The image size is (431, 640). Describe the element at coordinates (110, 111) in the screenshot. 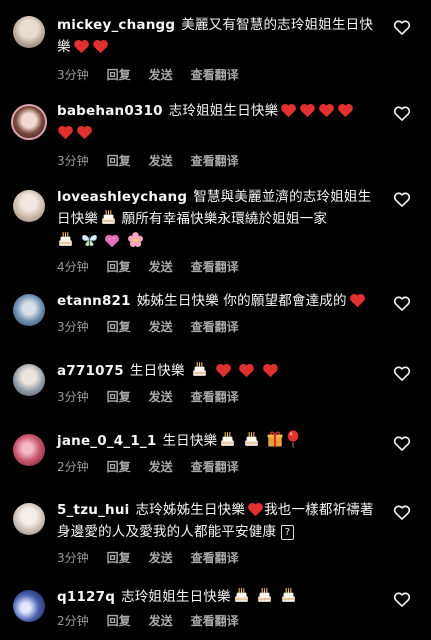

I see `username: babehan0310` at that location.